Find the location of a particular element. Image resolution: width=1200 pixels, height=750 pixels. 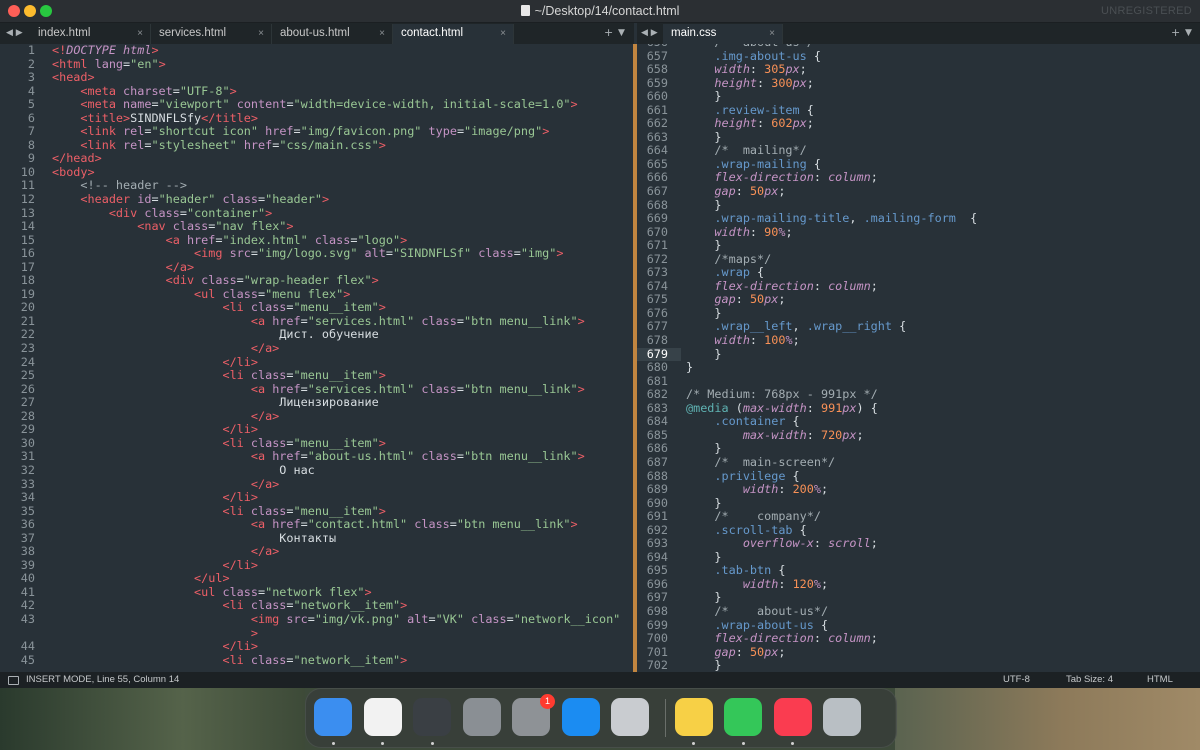

tab-about-us-html: about-us.html × is located at coordinates (332, 34).